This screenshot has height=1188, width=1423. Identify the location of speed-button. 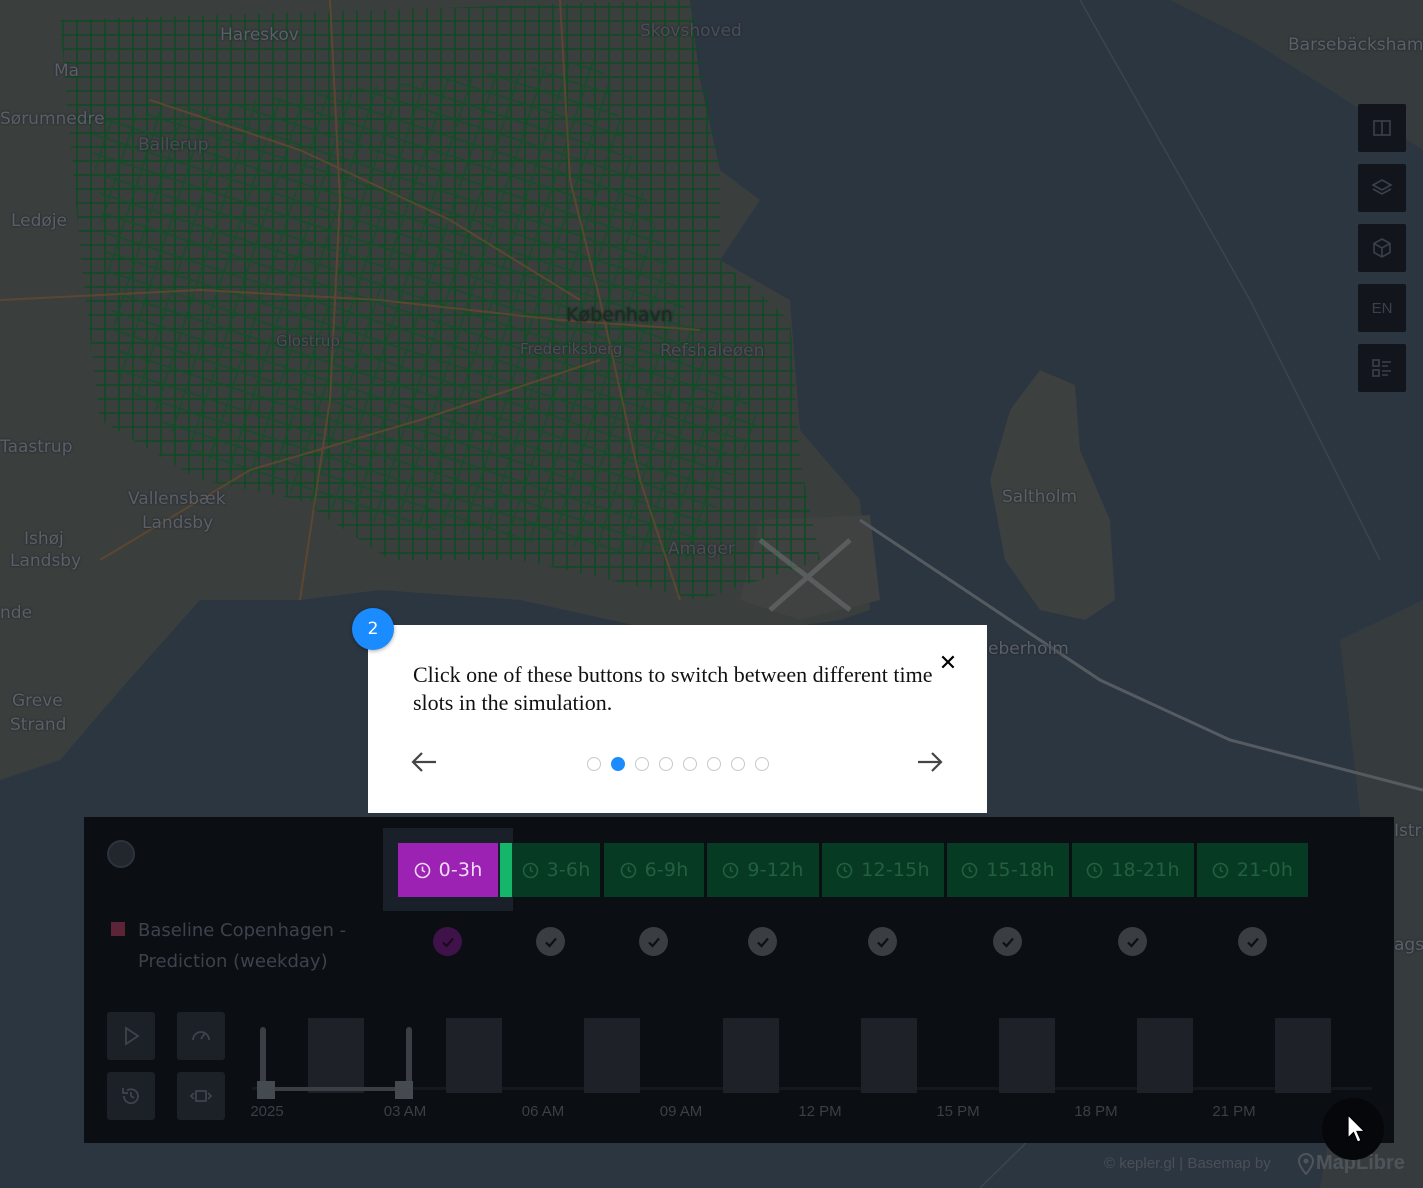
(201, 1036).